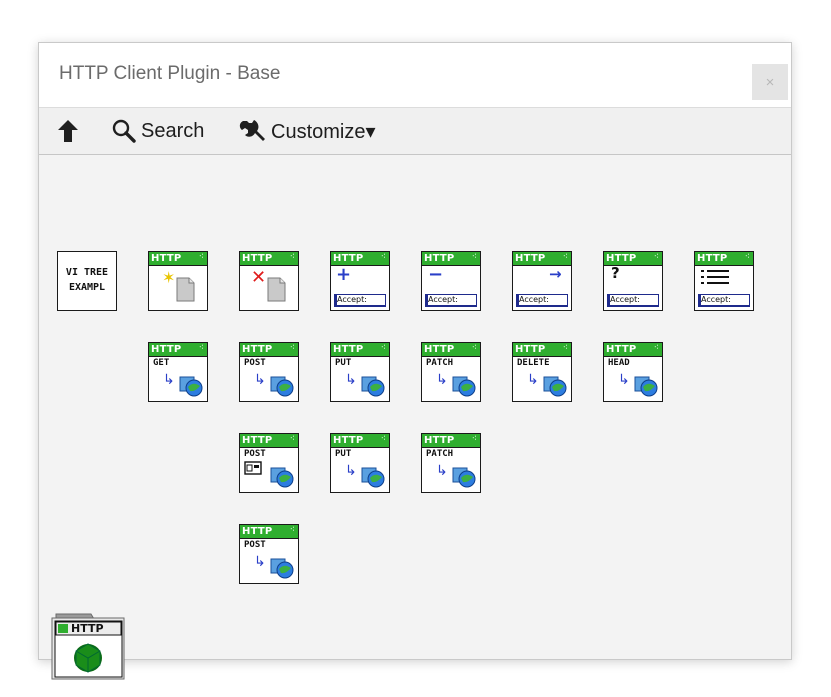 This screenshot has width=831, height=697. I want to click on remove-header-vi: HTTP ⁖ − Accept:, so click(451, 281).